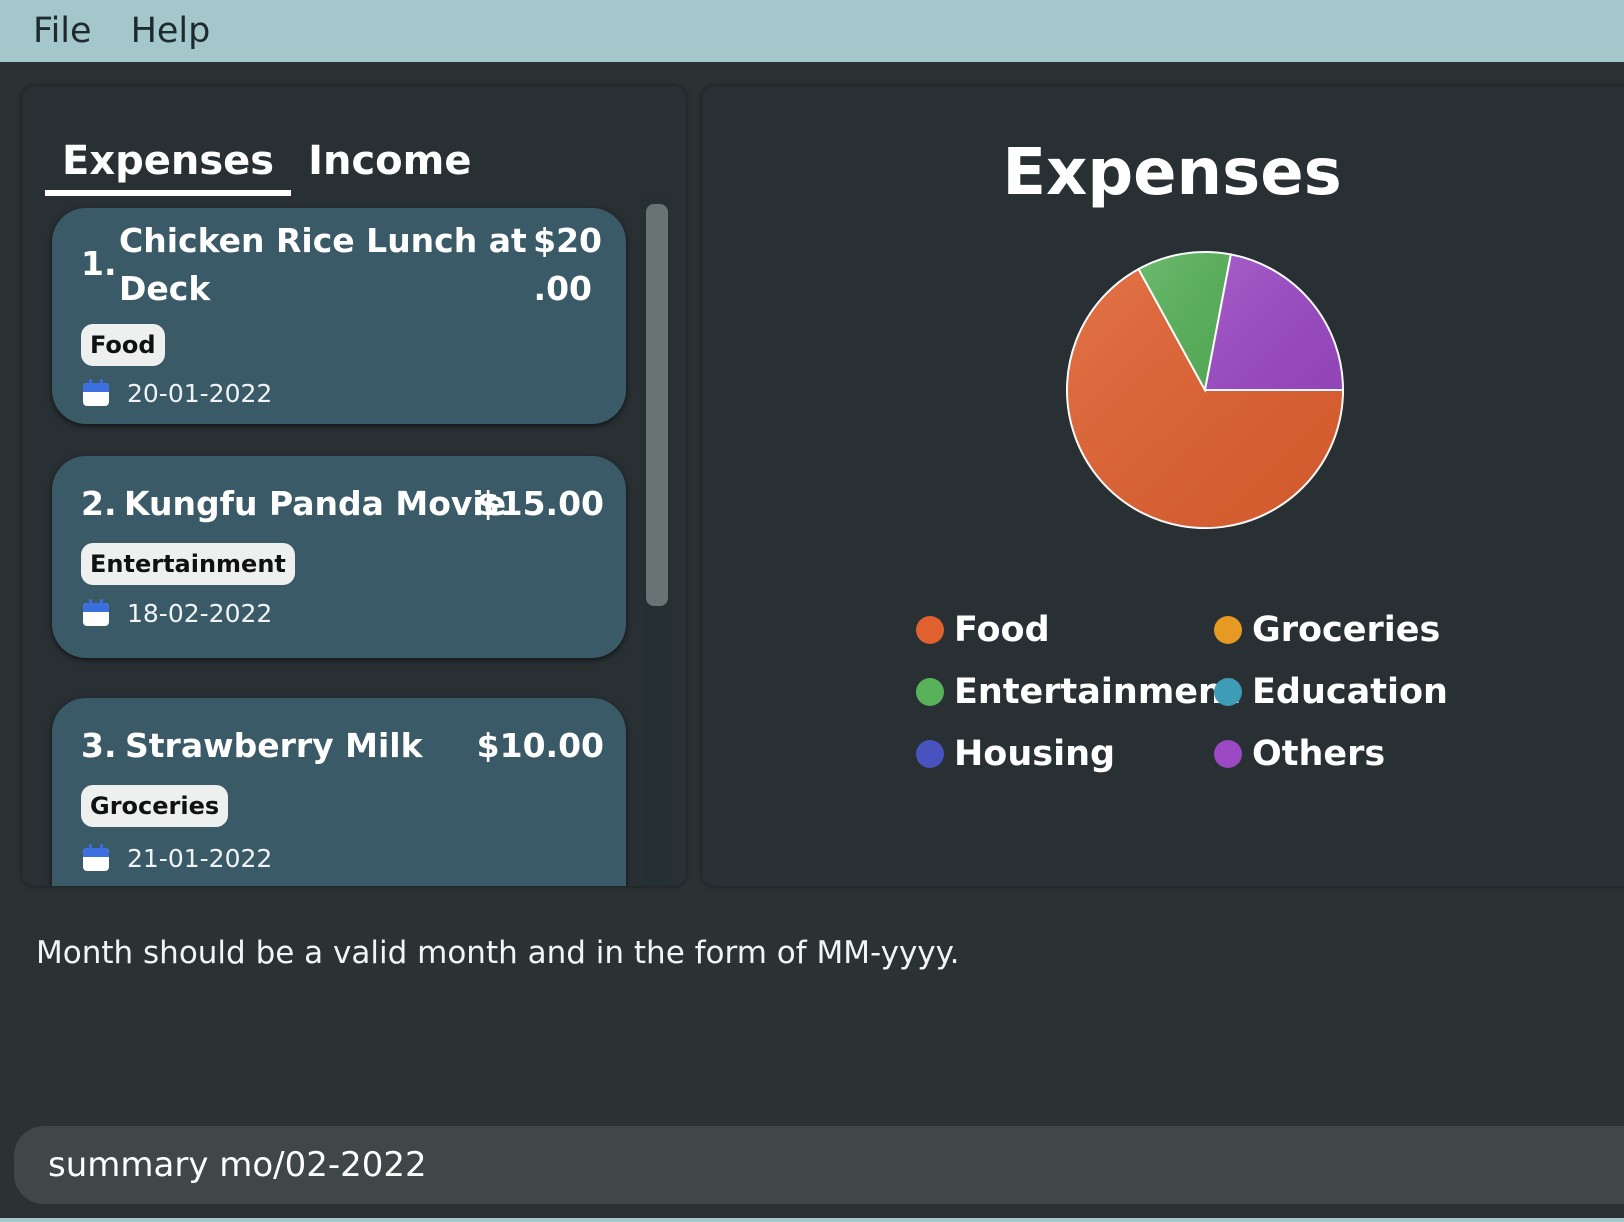 The image size is (1624, 1222). Describe the element at coordinates (99, 745) in the screenshot. I see `expense-index: 3.` at that location.